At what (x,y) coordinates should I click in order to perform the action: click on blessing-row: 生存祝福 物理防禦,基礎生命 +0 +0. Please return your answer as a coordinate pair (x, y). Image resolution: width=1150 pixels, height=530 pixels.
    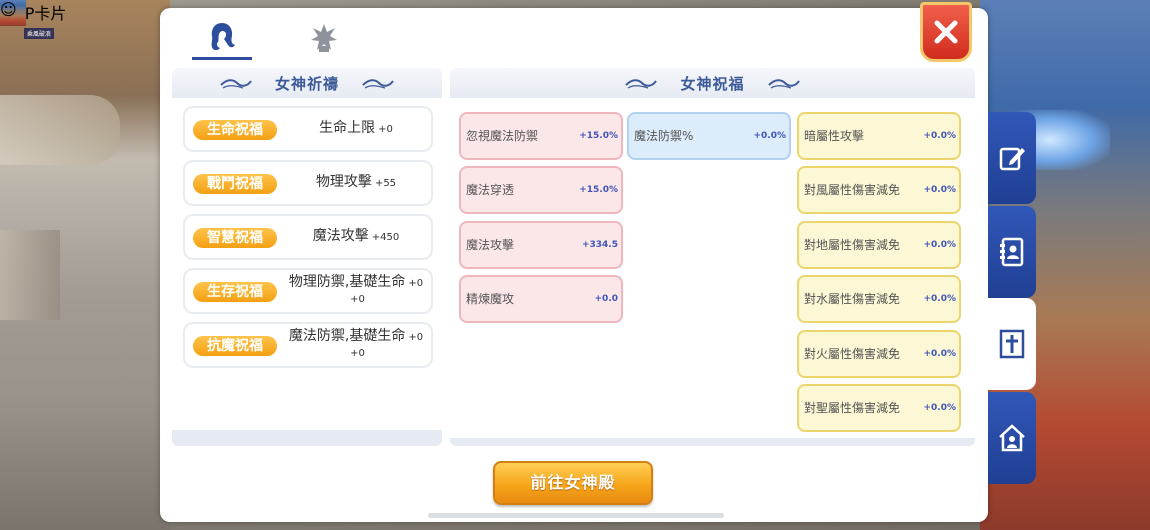
    Looking at the image, I should click on (308, 291).